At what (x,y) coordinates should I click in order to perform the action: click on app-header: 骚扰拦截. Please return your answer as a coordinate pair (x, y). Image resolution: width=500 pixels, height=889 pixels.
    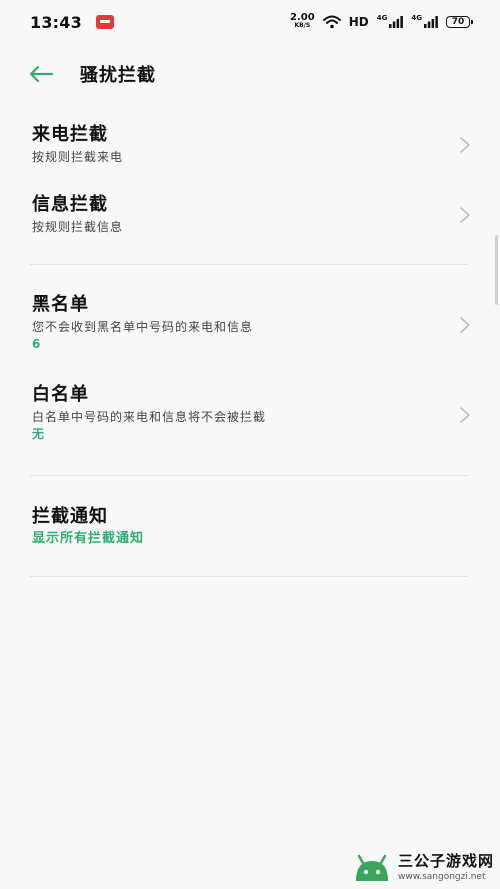
    Looking at the image, I should click on (250, 74).